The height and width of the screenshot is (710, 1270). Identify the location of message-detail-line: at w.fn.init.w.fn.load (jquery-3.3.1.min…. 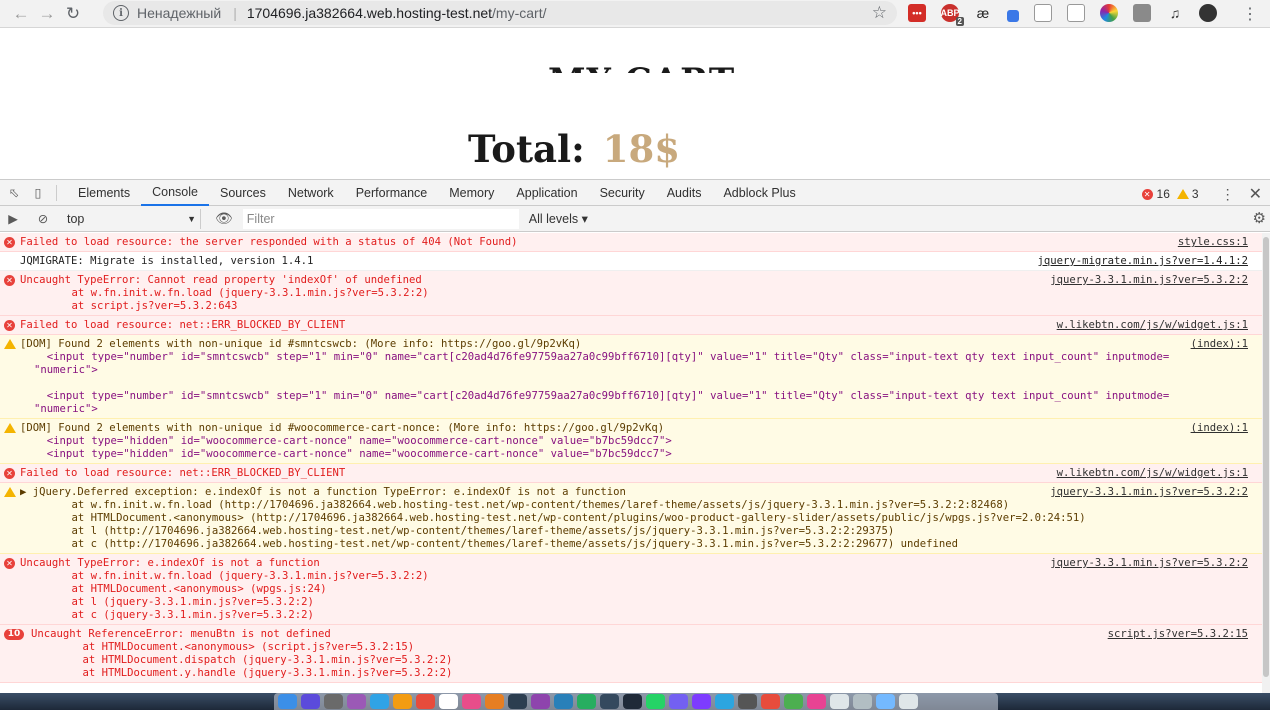
(237, 576).